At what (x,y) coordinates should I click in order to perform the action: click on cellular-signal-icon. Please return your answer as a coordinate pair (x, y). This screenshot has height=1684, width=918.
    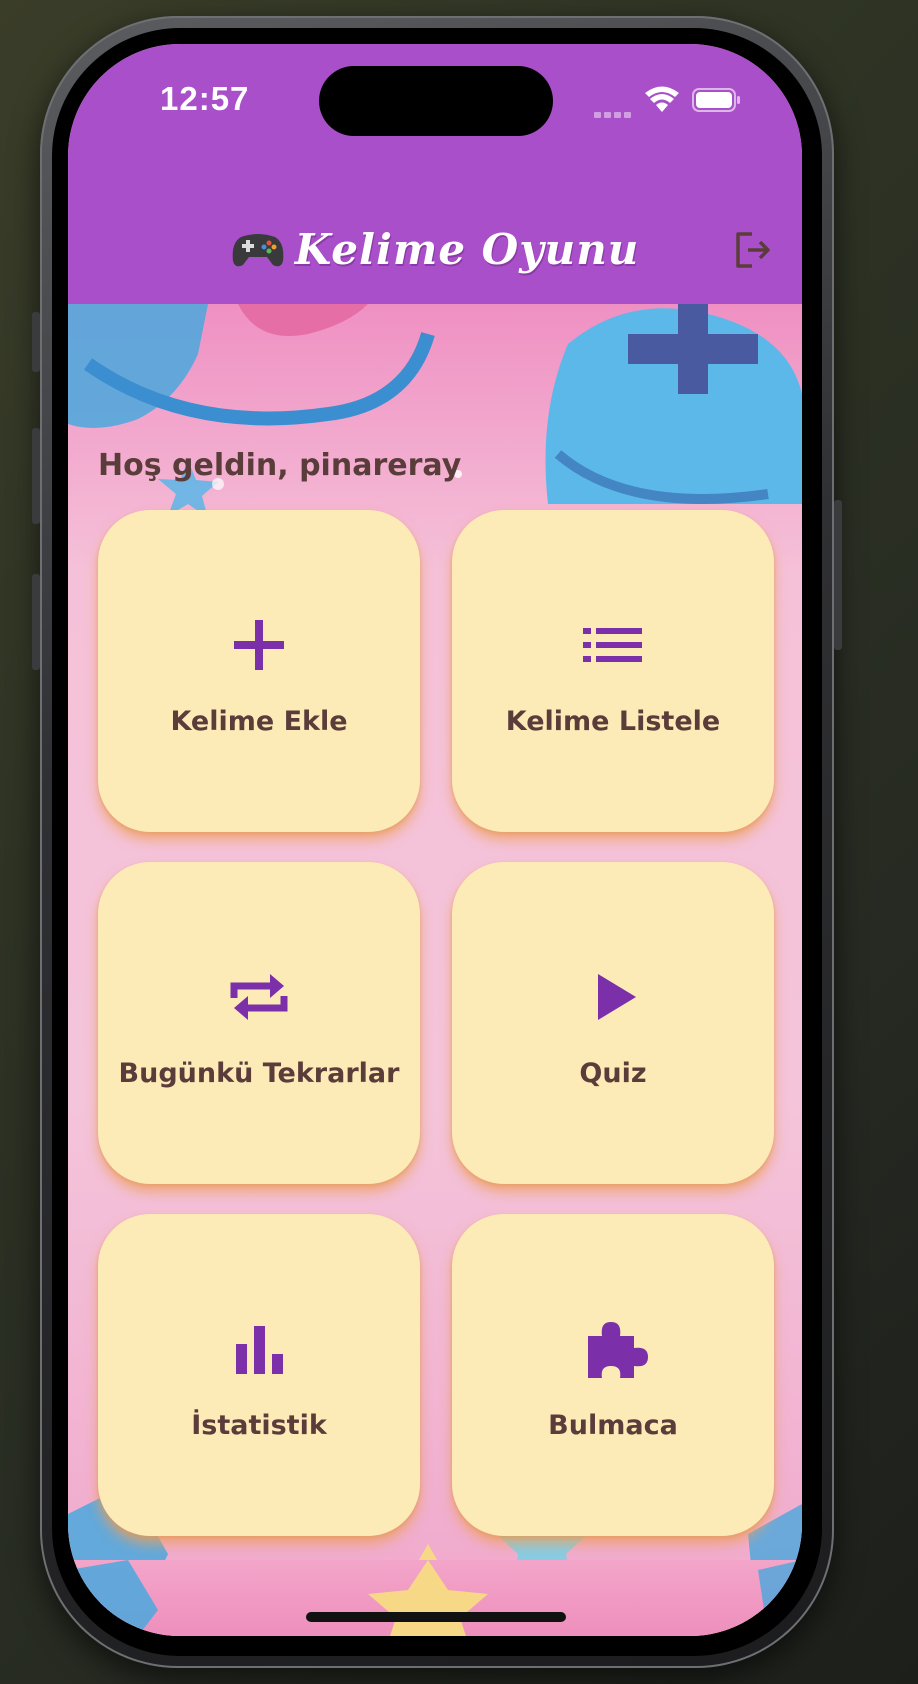
    Looking at the image, I should click on (615, 110).